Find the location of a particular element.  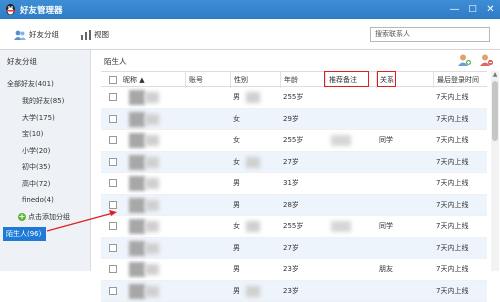

col-gender: 性别 is located at coordinates (239, 80).